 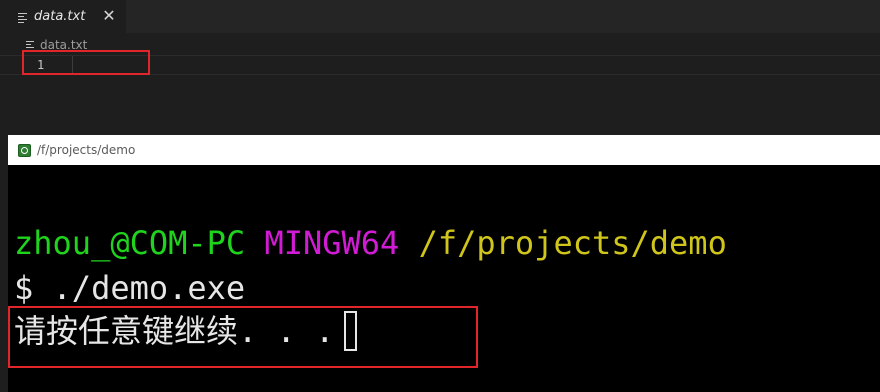 I want to click on prompt-line: zhou_@COM-PC MINGW64 /f/projects/demo, so click(x=370, y=243).